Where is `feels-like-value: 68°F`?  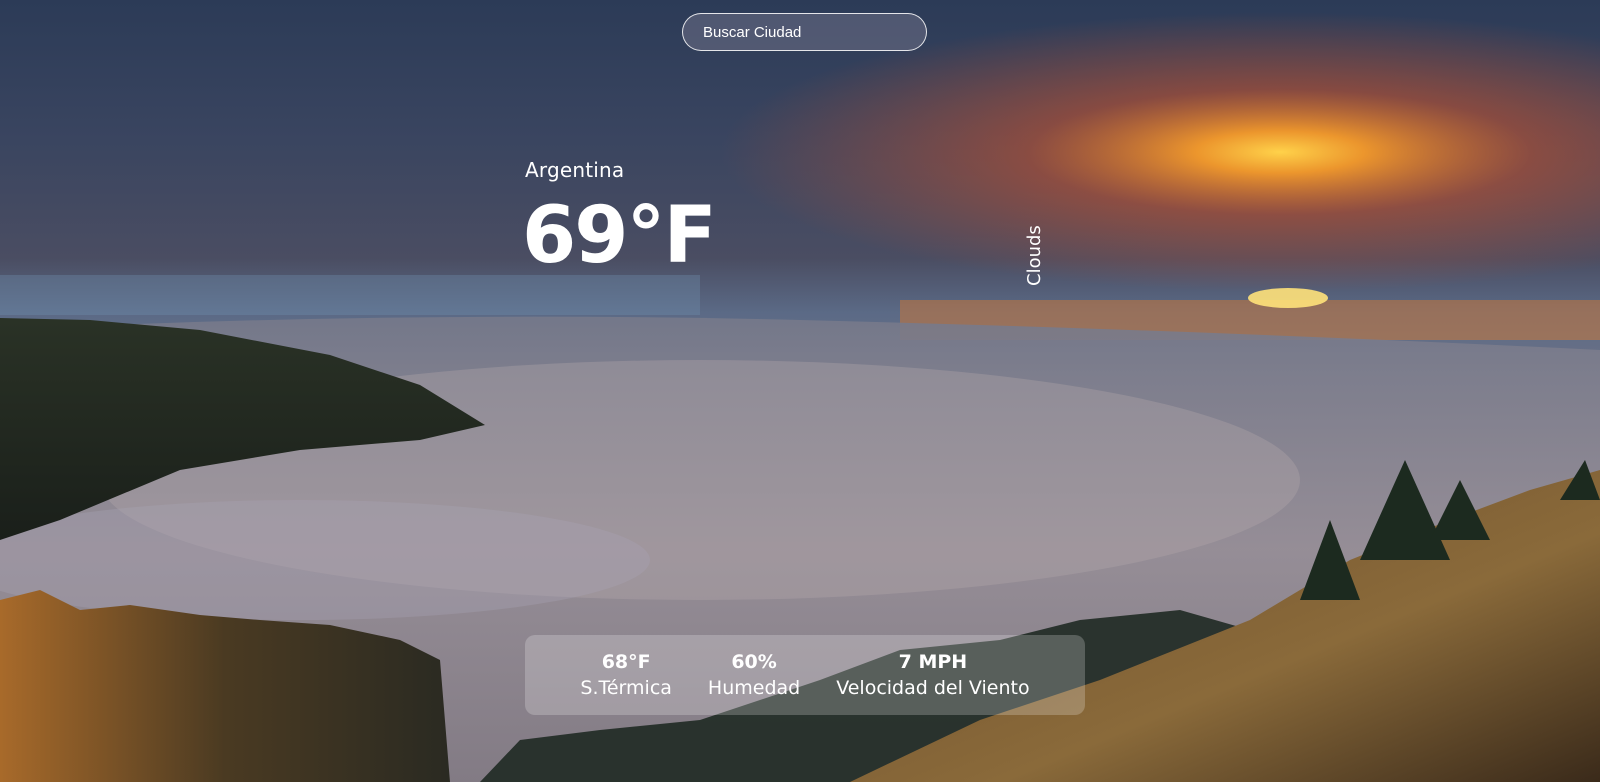 feels-like-value: 68°F is located at coordinates (626, 662).